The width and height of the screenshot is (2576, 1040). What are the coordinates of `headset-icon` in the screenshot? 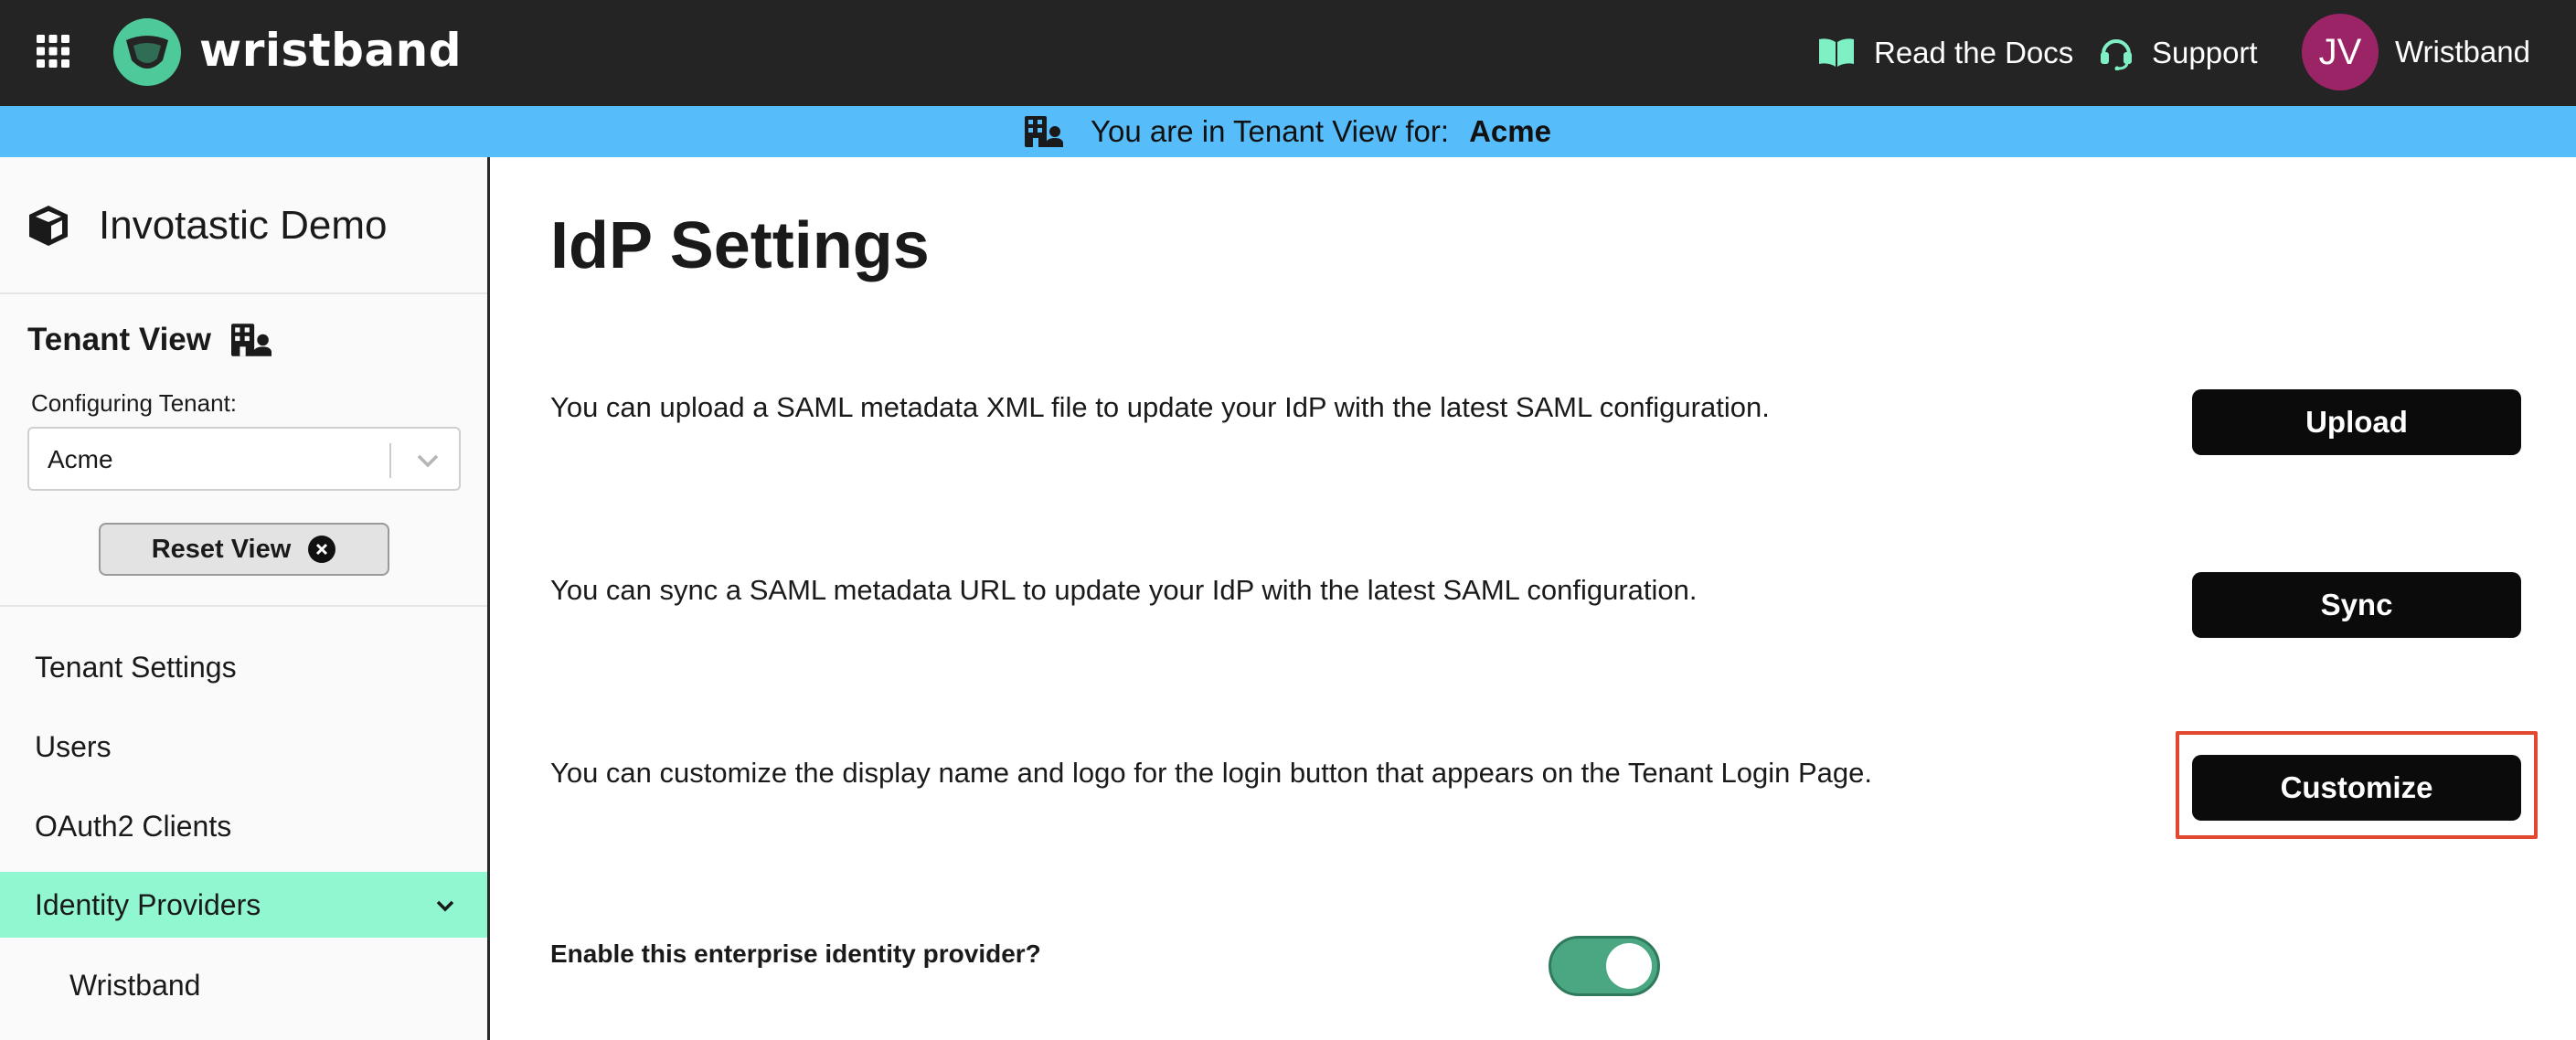 It's located at (2116, 54).